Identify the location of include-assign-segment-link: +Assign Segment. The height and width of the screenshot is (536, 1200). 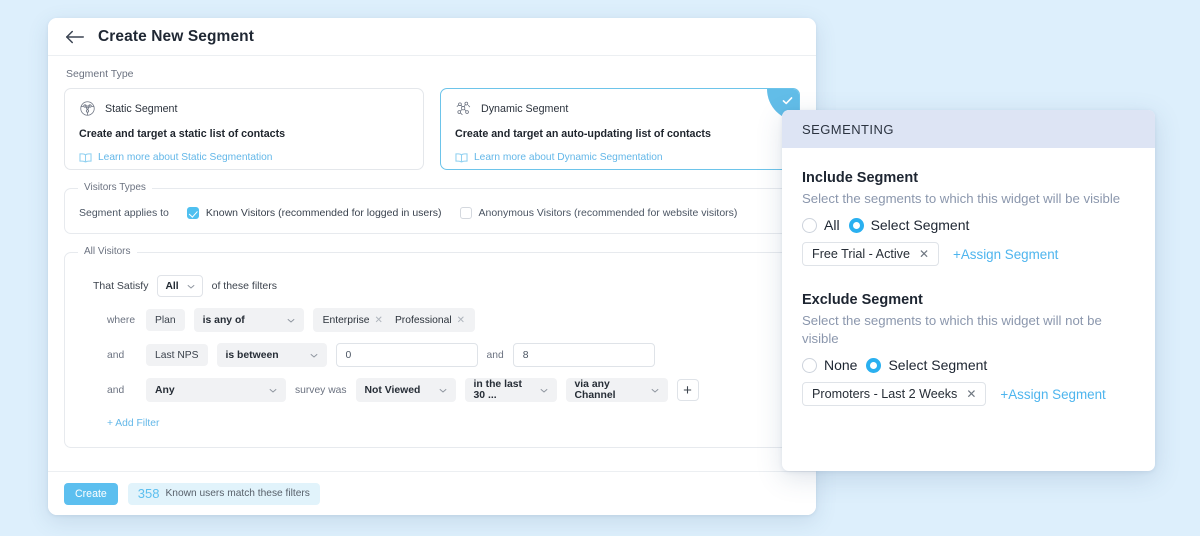
(1005, 254).